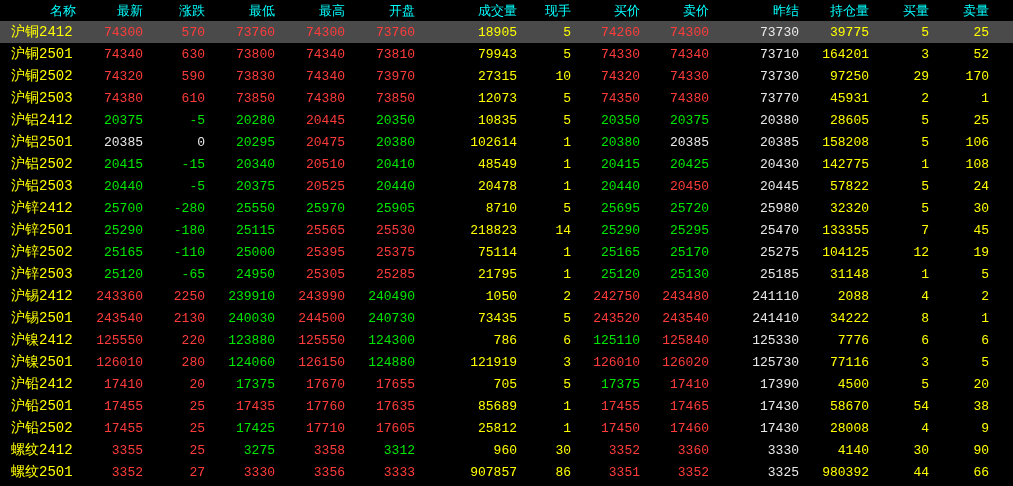 This screenshot has width=1013, height=486. Describe the element at coordinates (111, 10) in the screenshot. I see `column-header: 最新` at that location.